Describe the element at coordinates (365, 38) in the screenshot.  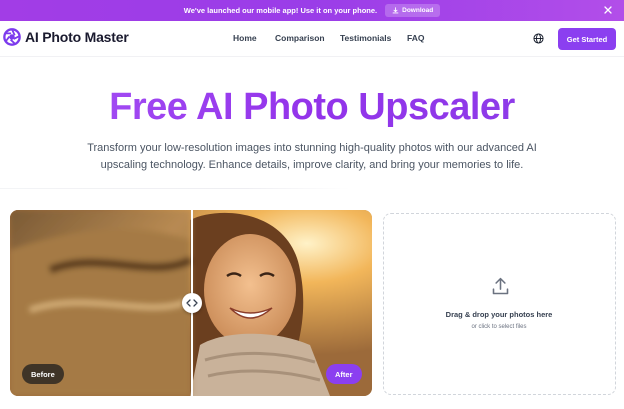
I see `nav-link-testimonials: Testimonials` at that location.